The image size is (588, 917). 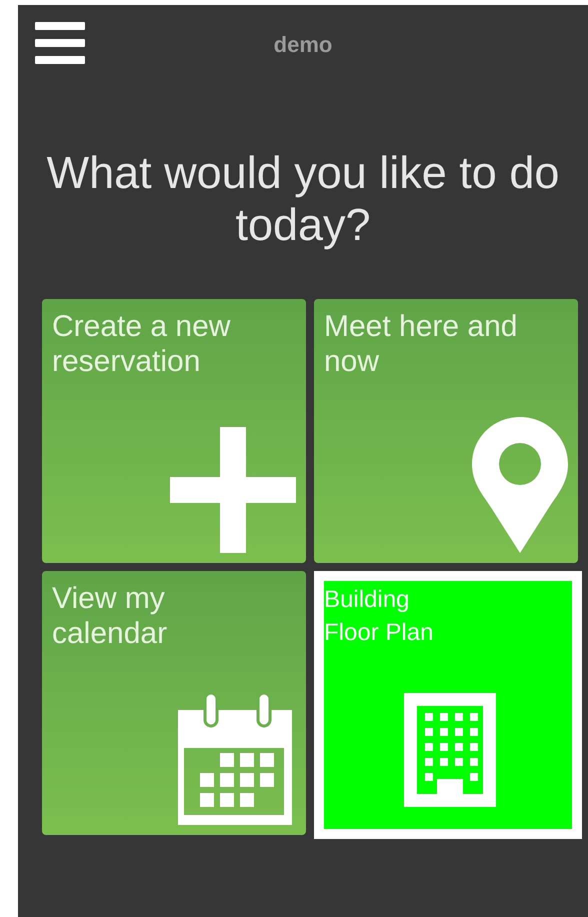 What do you see at coordinates (520, 485) in the screenshot?
I see `location-pin-icon` at bounding box center [520, 485].